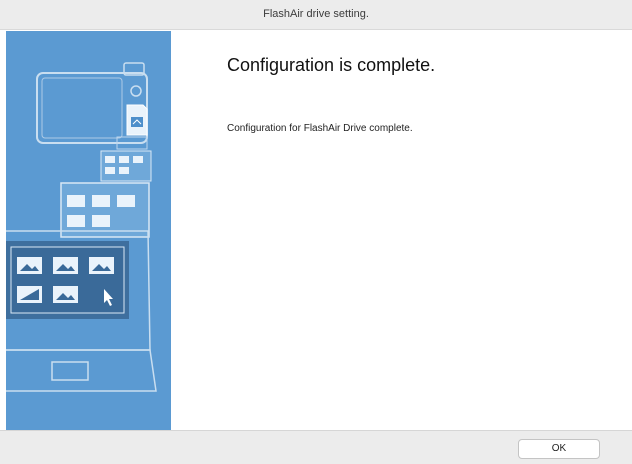 This screenshot has height=464, width=632. What do you see at coordinates (331, 65) in the screenshot?
I see `page-title: Configuration is complete.` at bounding box center [331, 65].